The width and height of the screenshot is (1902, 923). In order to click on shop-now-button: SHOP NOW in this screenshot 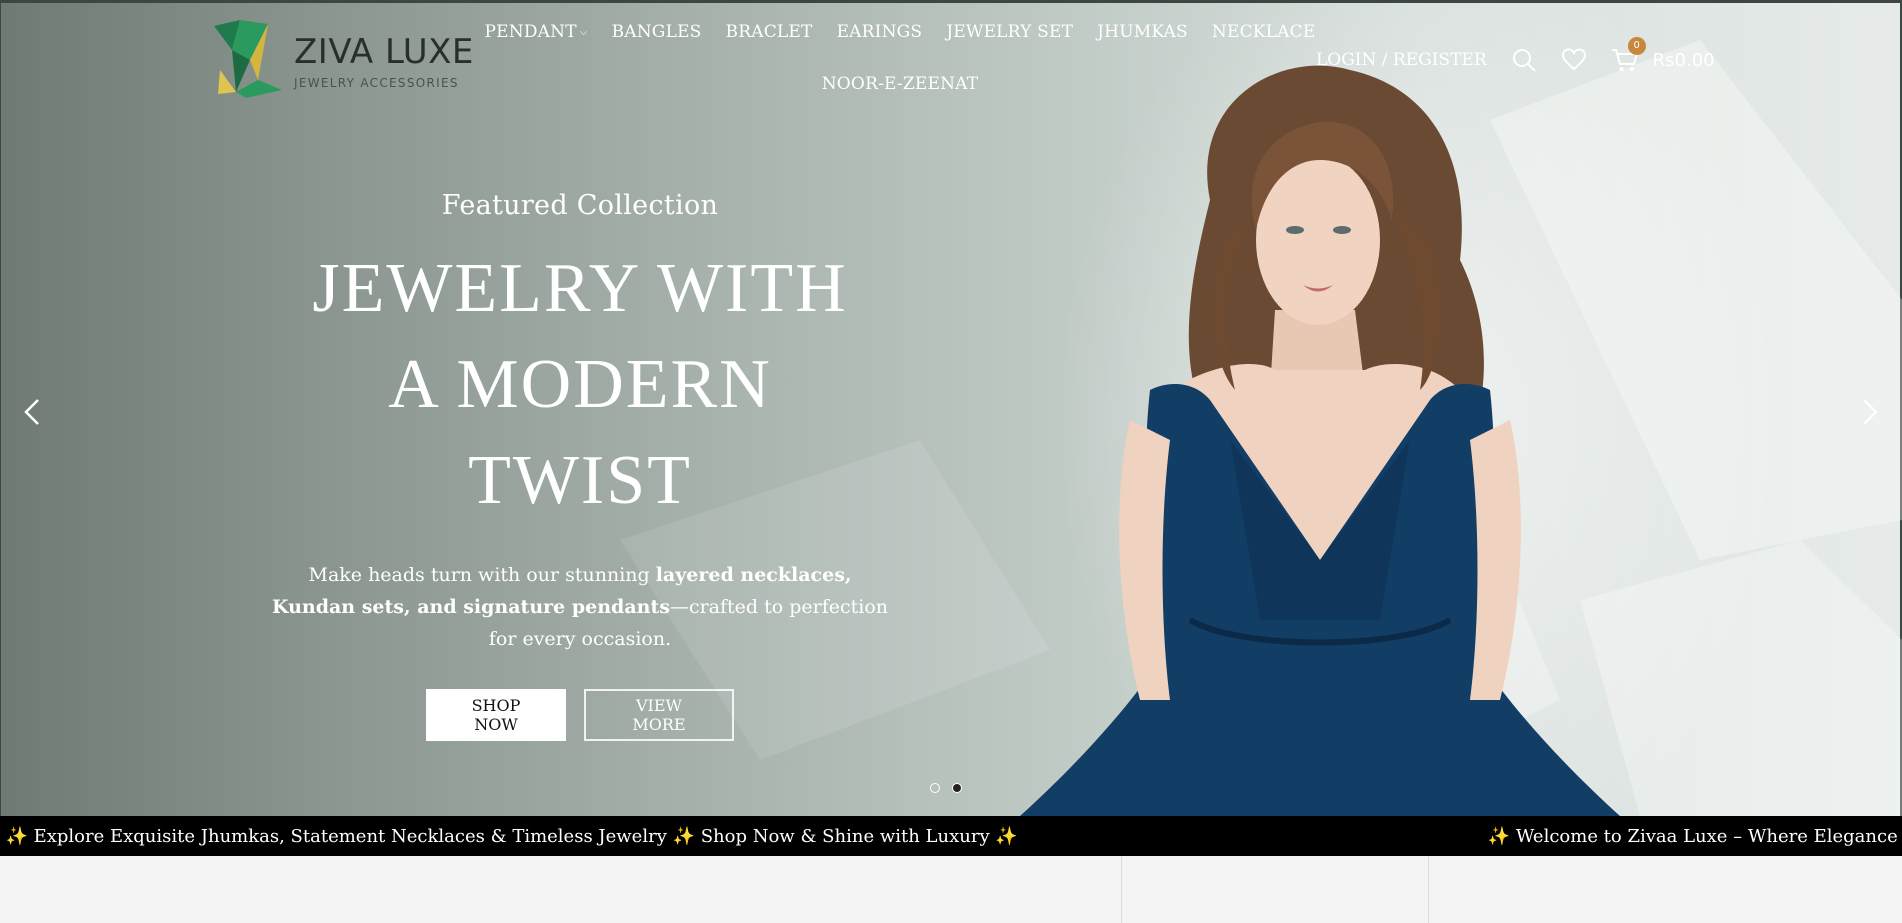, I will do `click(496, 715)`.